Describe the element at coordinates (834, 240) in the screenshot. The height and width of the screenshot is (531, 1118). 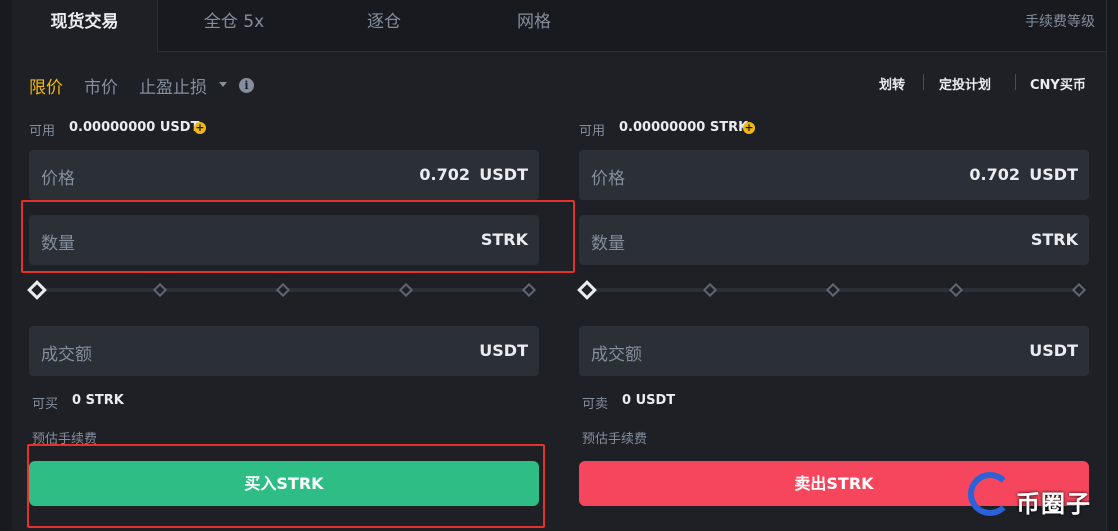
I see `sell-amount-input: 数量 STRK` at that location.